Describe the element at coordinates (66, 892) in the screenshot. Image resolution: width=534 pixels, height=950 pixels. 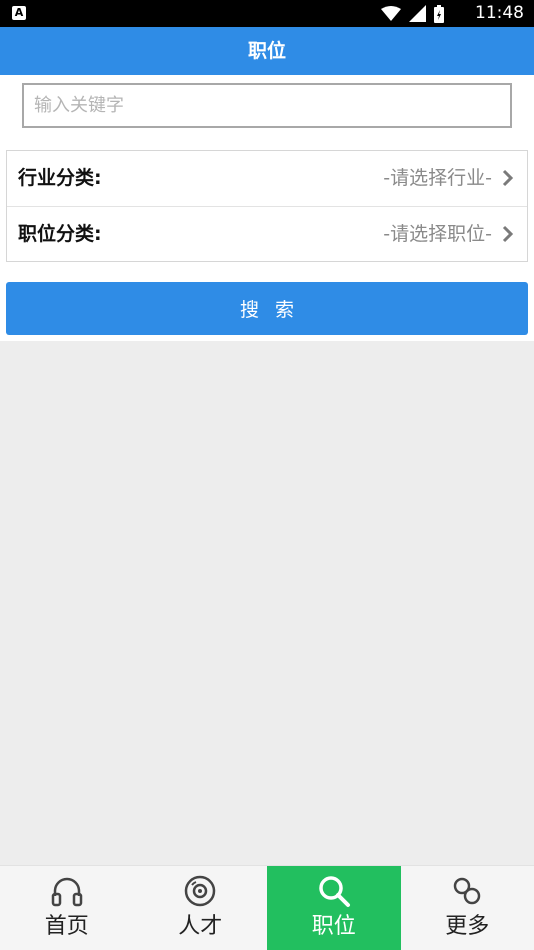
I see `headphones-icon` at that location.